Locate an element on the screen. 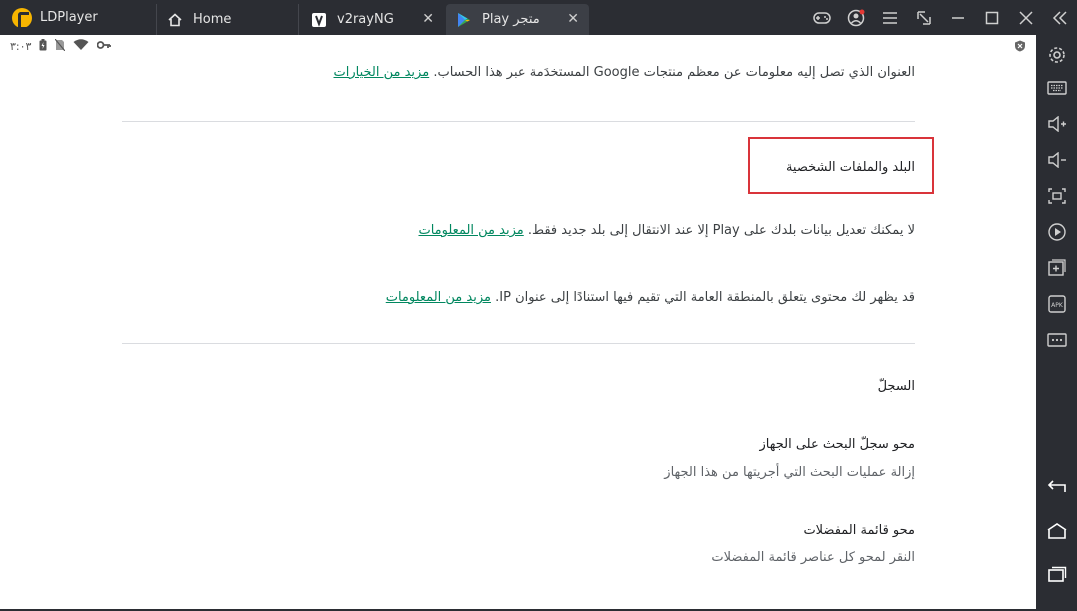 The width and height of the screenshot is (1077, 611). tab-play-store: Play متجر ✕ is located at coordinates (517, 19).